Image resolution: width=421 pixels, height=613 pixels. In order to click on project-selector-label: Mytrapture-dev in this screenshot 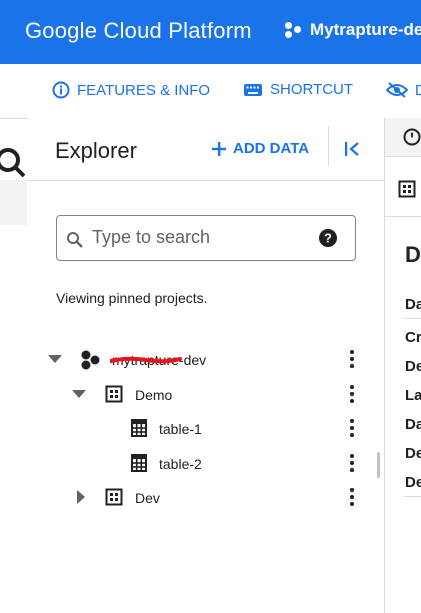, I will do `click(365, 29)`.